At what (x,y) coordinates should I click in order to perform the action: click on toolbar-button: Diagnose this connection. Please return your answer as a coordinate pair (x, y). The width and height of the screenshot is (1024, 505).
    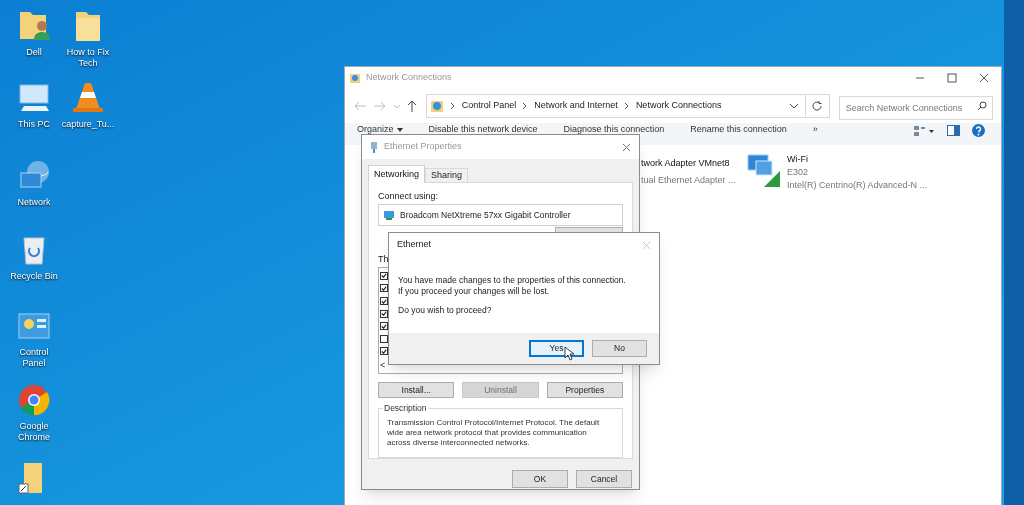
    Looking at the image, I should click on (614, 129).